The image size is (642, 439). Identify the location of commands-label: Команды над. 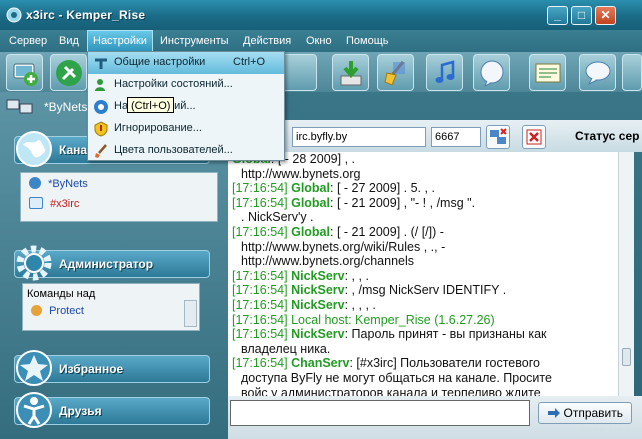
(61, 294).